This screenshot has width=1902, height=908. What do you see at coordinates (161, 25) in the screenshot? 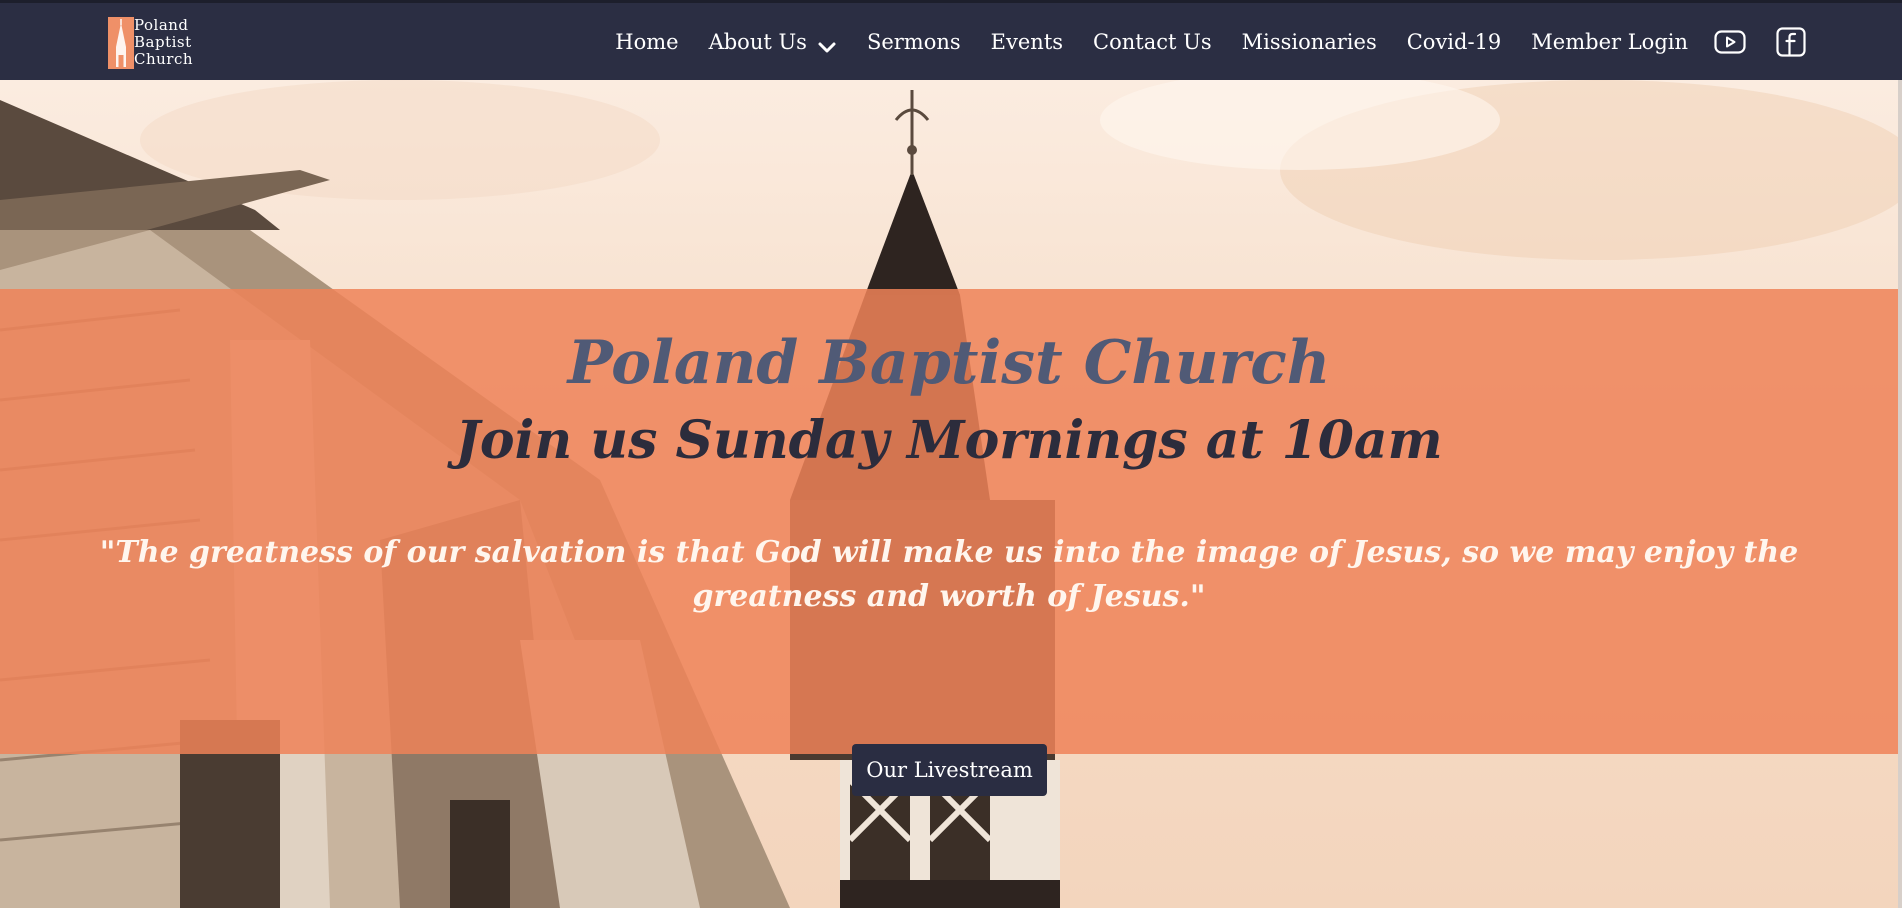
I see `logo-line-1: Poland` at bounding box center [161, 25].